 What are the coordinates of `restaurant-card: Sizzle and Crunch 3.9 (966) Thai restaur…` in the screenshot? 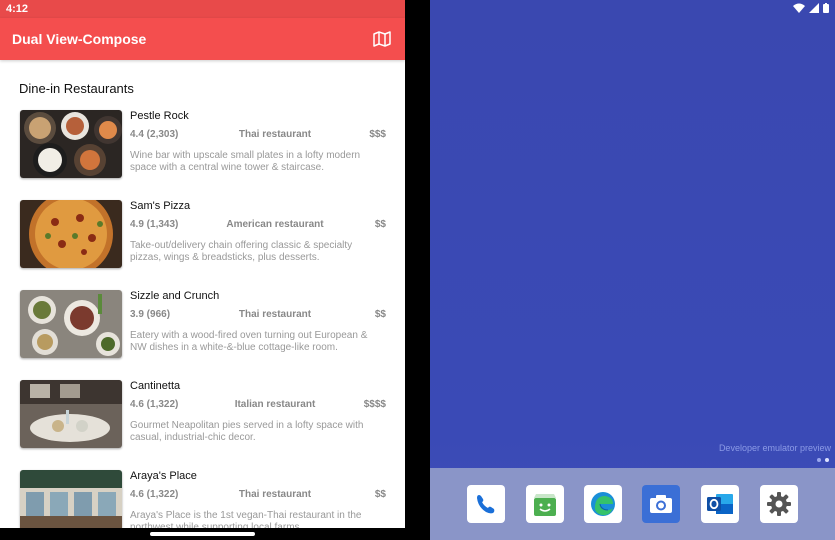 It's located at (203, 325).